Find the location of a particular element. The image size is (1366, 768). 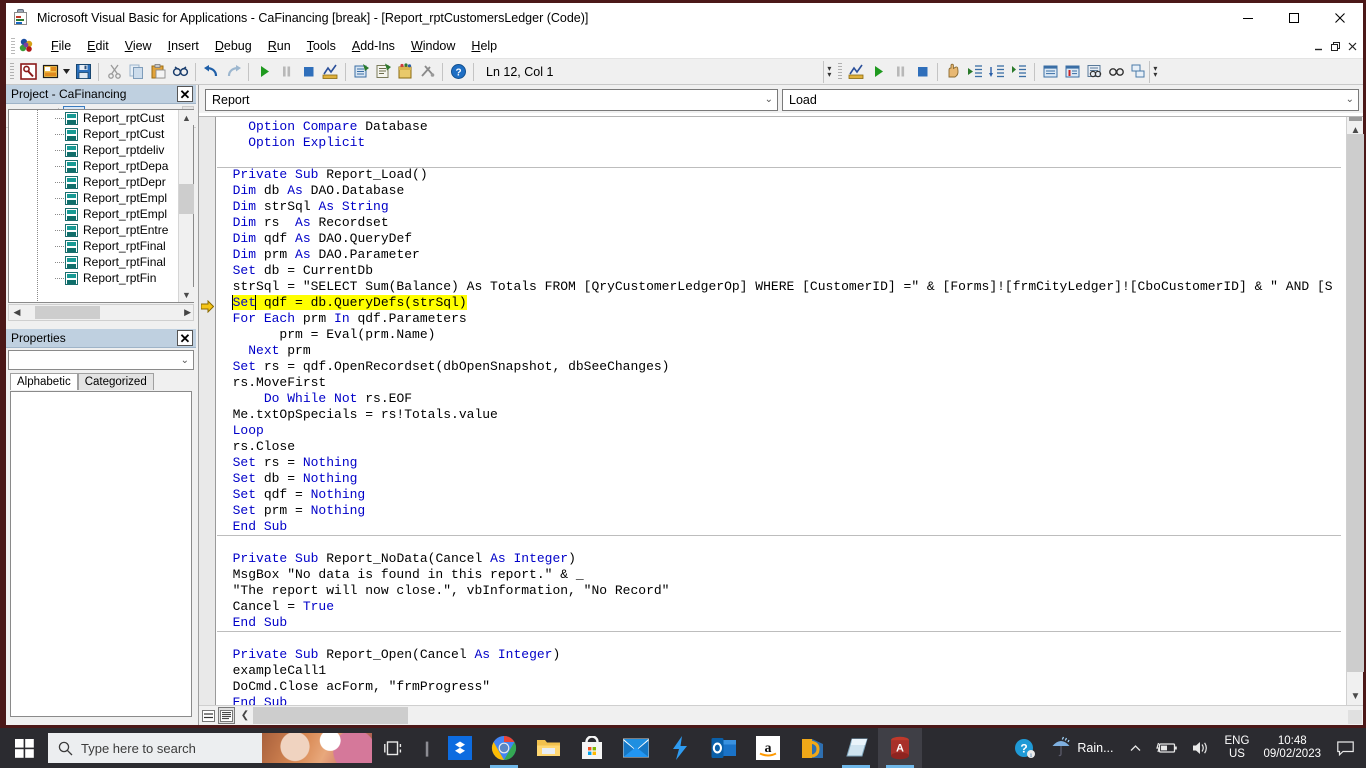

view-access-icon is located at coordinates (28, 72).